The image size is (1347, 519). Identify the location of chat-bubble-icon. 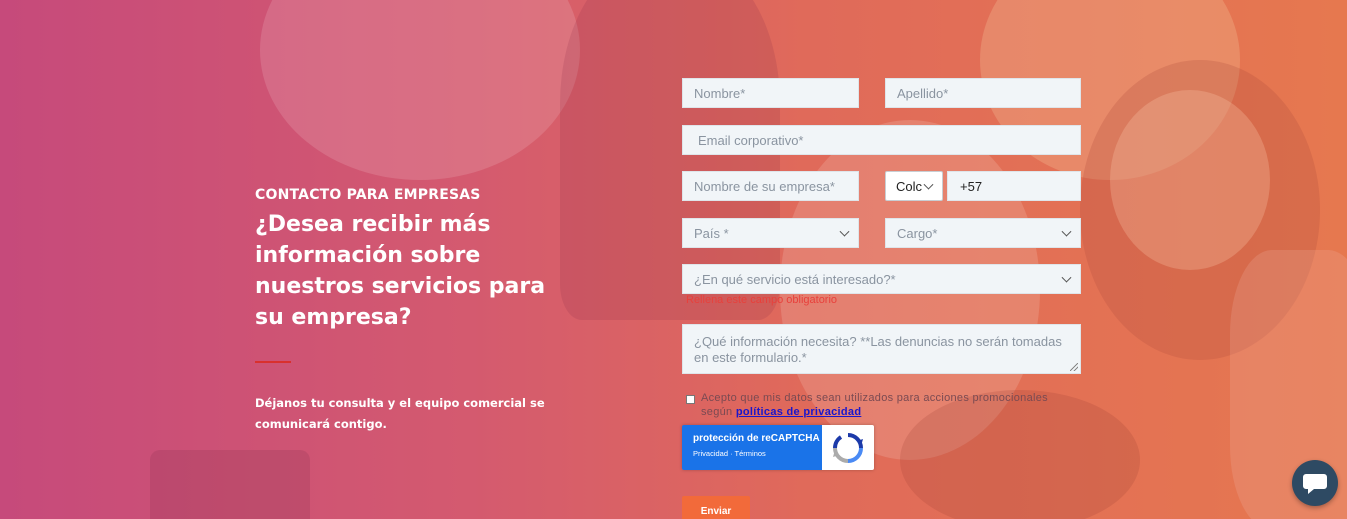
(1315, 483).